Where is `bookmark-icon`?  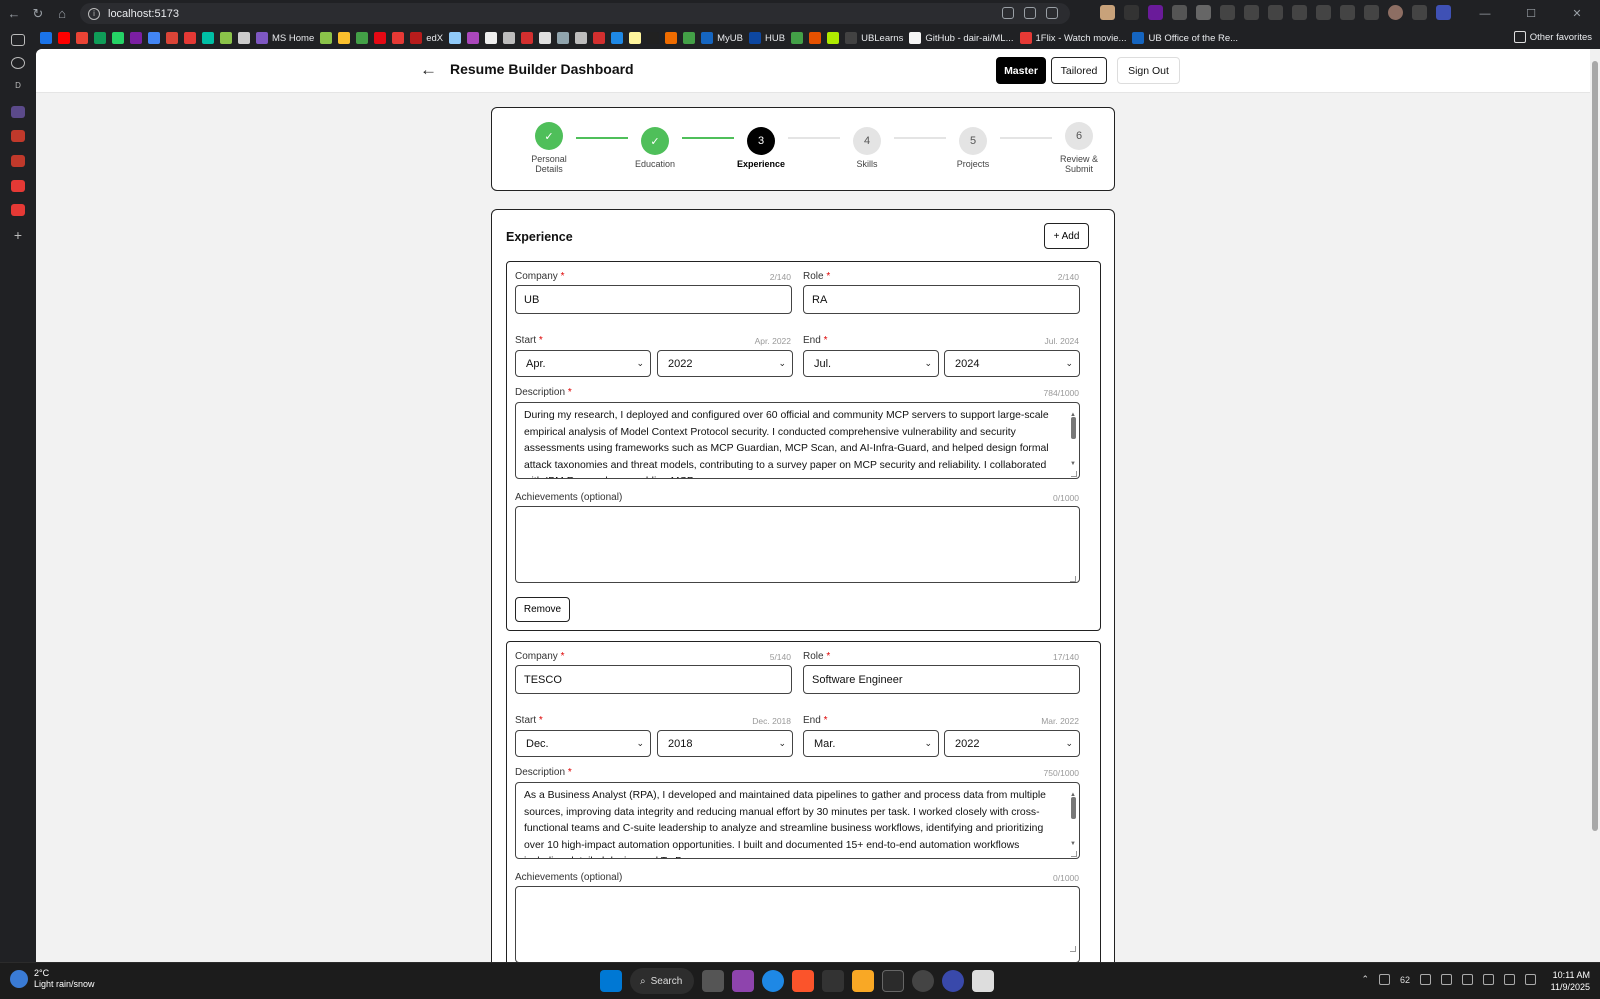 bookmark-icon is located at coordinates (1179, 12).